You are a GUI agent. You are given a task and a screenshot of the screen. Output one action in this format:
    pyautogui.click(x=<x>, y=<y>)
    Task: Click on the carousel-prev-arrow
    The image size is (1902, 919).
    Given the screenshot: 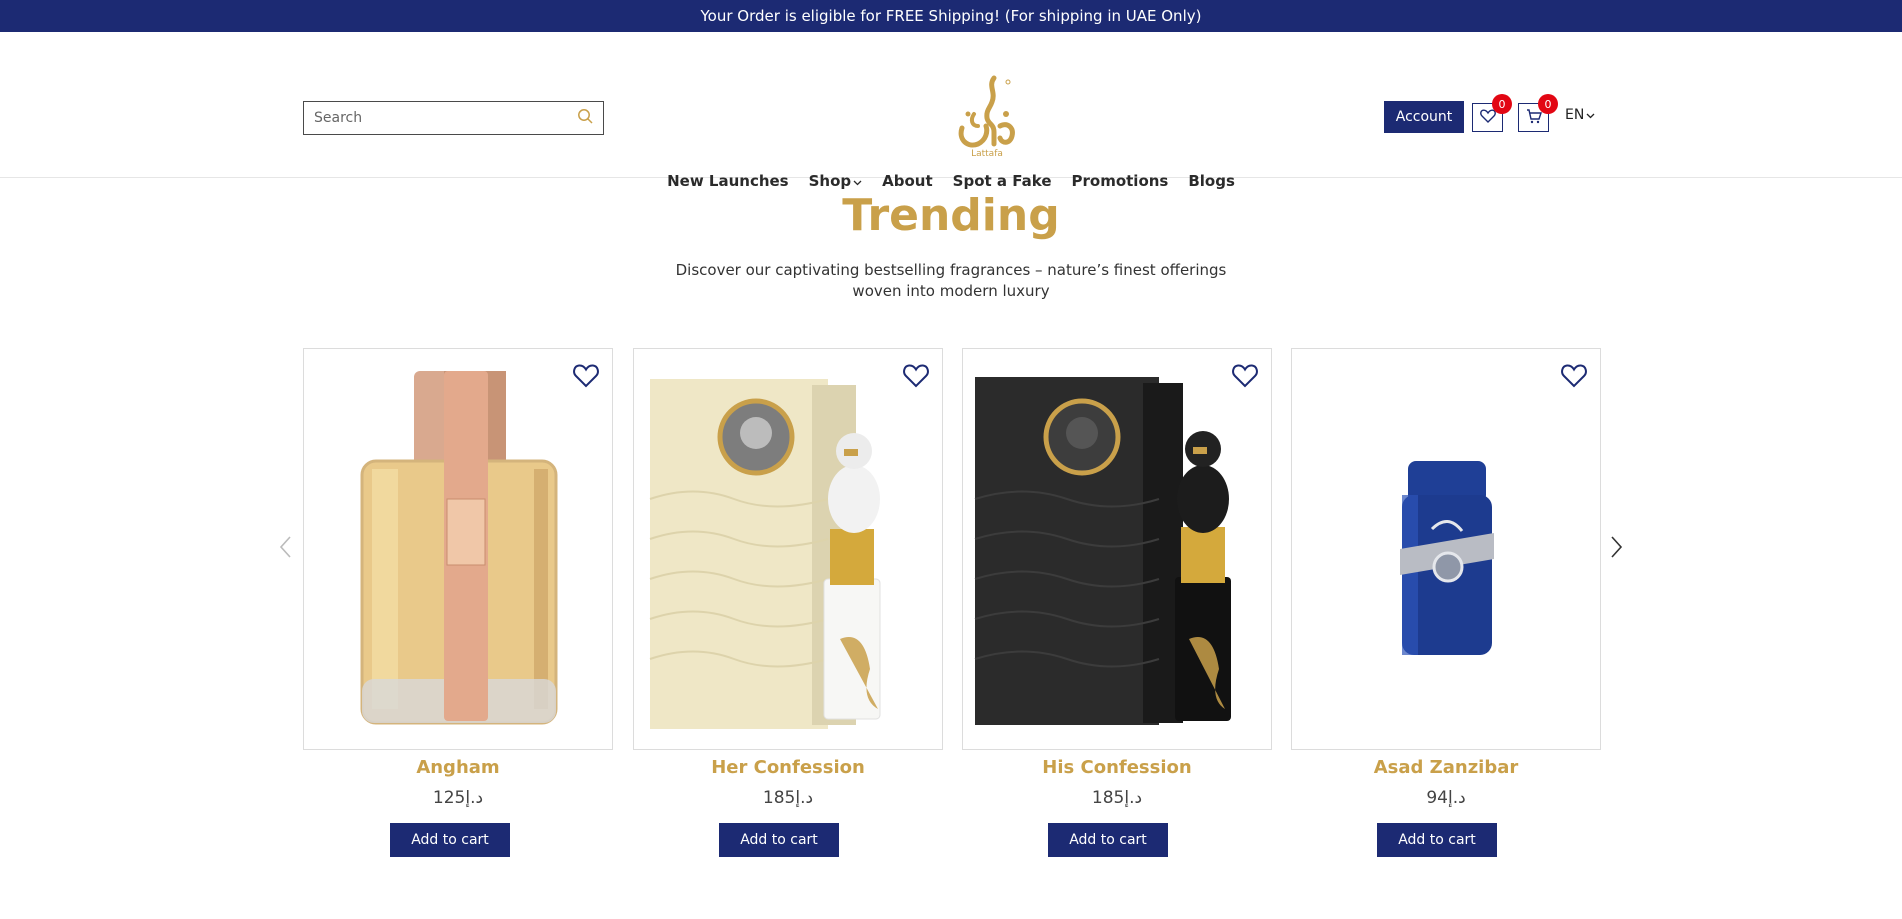 What is the action you would take?
    pyautogui.click(x=286, y=547)
    